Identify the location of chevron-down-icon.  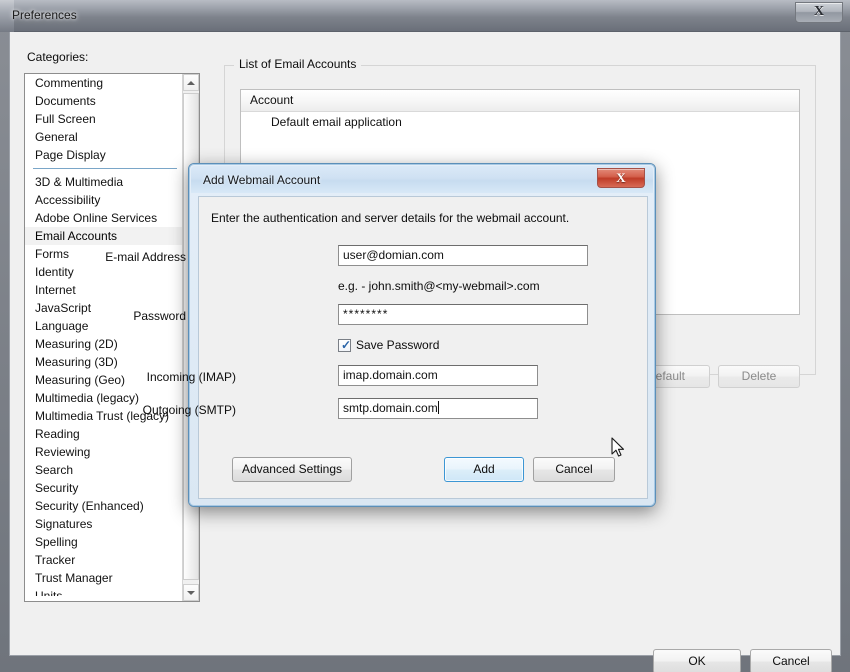
(191, 592).